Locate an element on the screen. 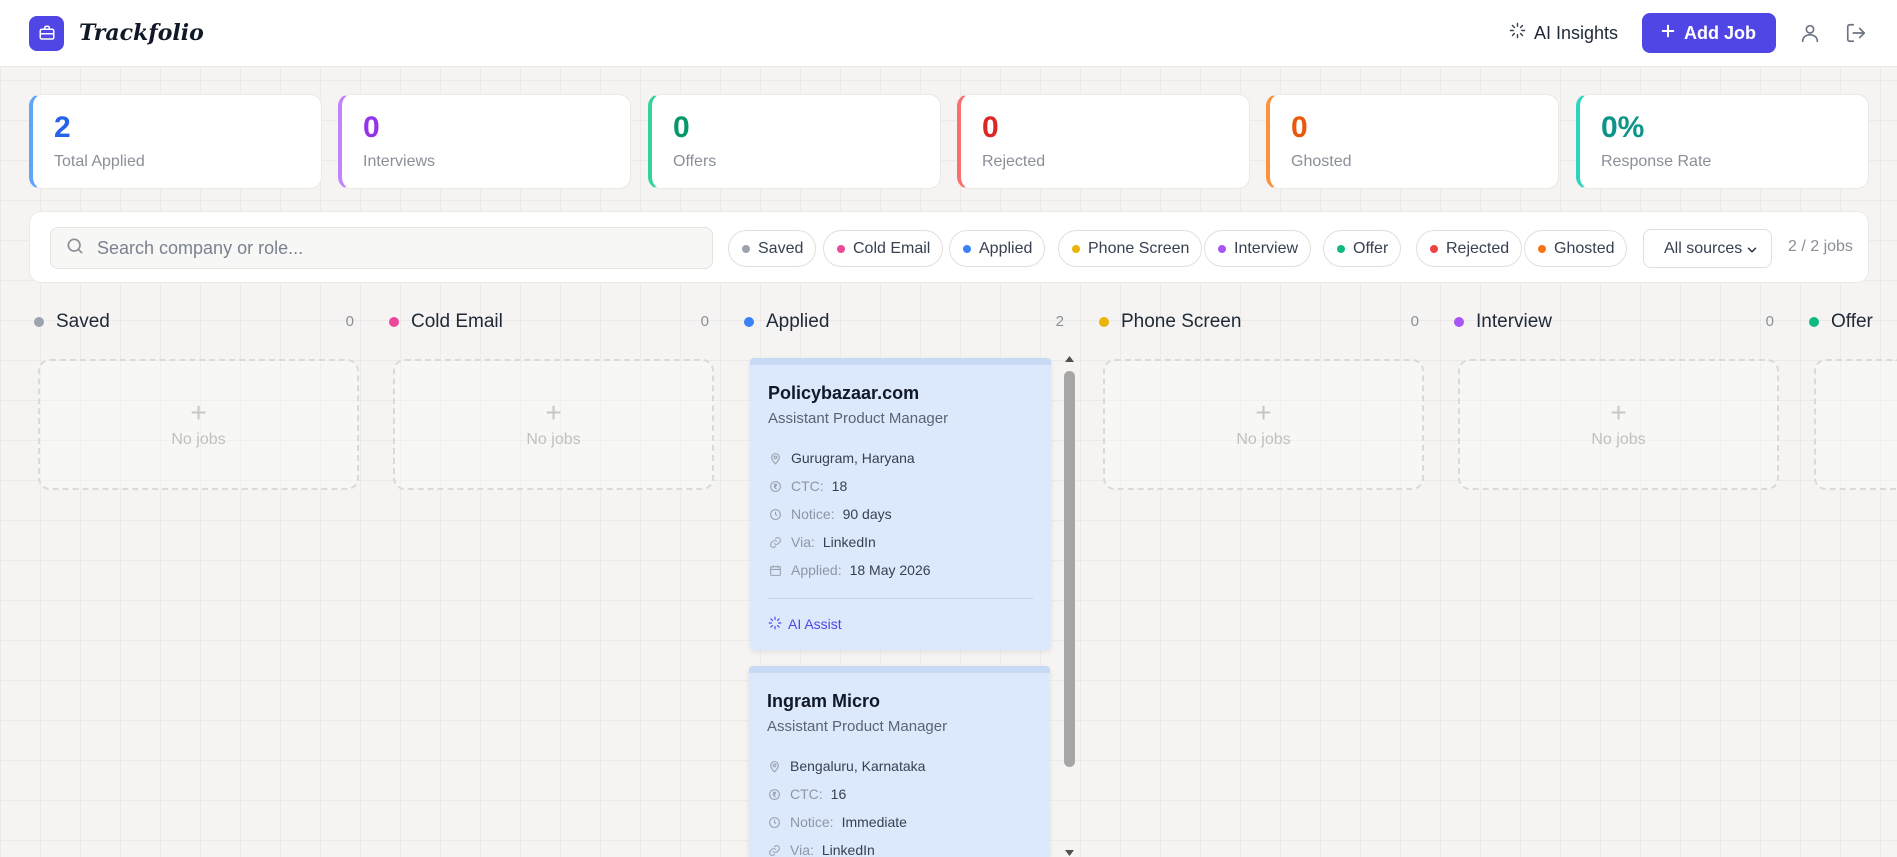  filter-pill-cold-email: Cold Email is located at coordinates (883, 248).